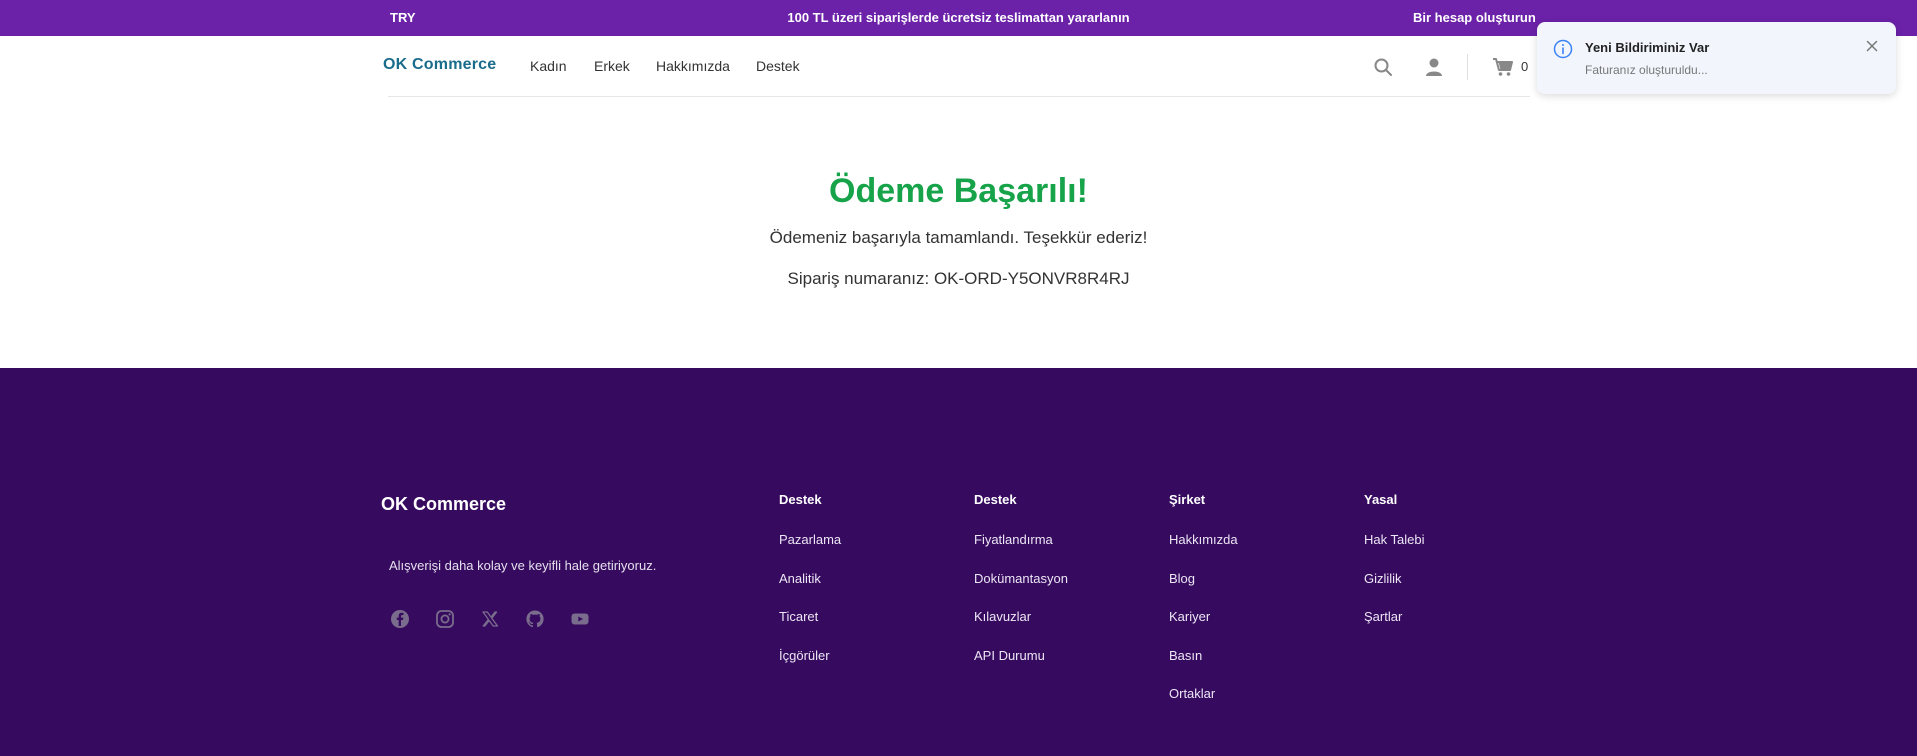 The height and width of the screenshot is (756, 1917). Describe the element at coordinates (1381, 499) in the screenshot. I see `footer-column-title: Yasal` at that location.